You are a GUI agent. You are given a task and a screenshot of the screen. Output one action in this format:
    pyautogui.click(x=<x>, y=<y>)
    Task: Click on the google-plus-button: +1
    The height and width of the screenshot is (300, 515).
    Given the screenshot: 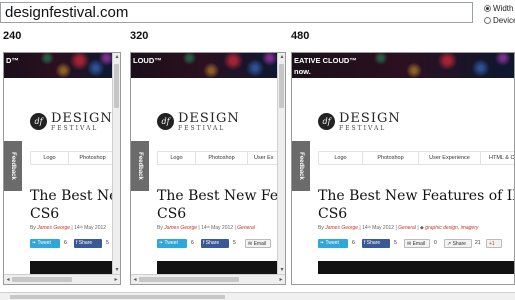 What is the action you would take?
    pyautogui.click(x=494, y=243)
    